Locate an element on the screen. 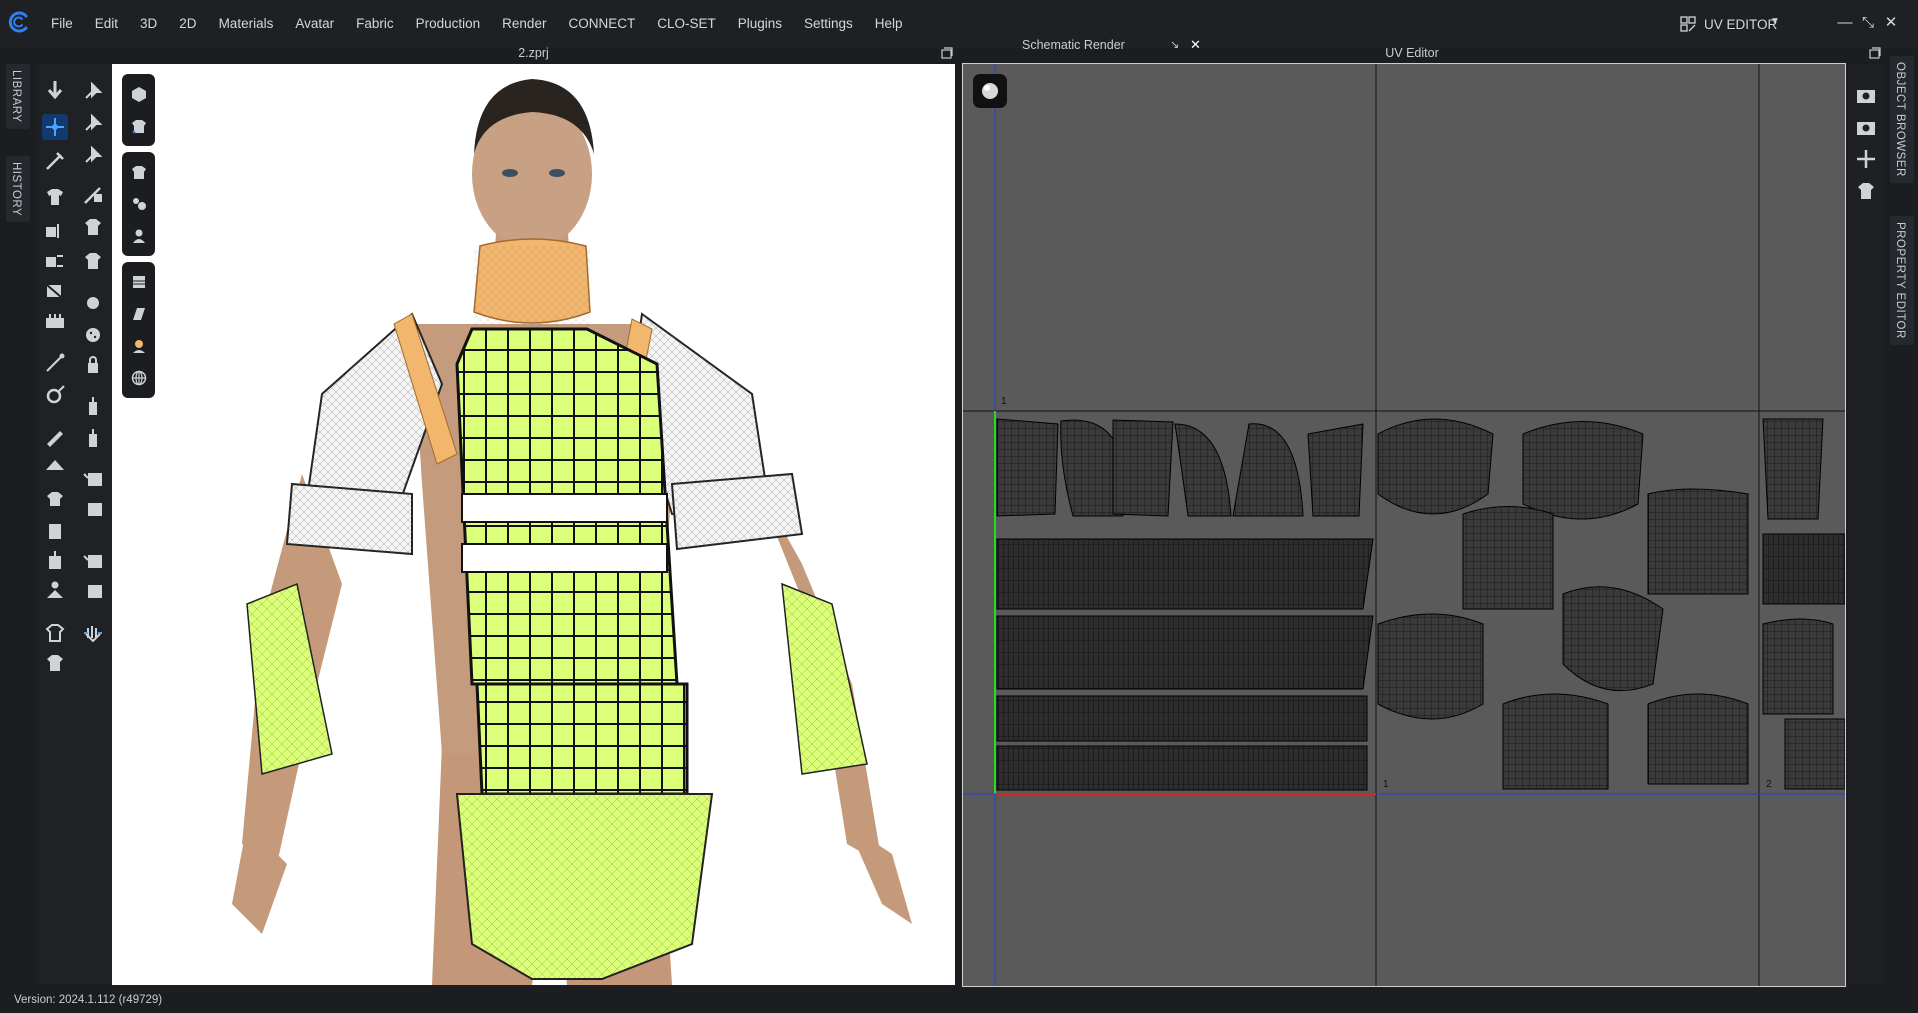 Image resolution: width=1918 pixels, height=1013 pixels. tab-object-browser-label: OBJECT BROWSER is located at coordinates (1900, 119).